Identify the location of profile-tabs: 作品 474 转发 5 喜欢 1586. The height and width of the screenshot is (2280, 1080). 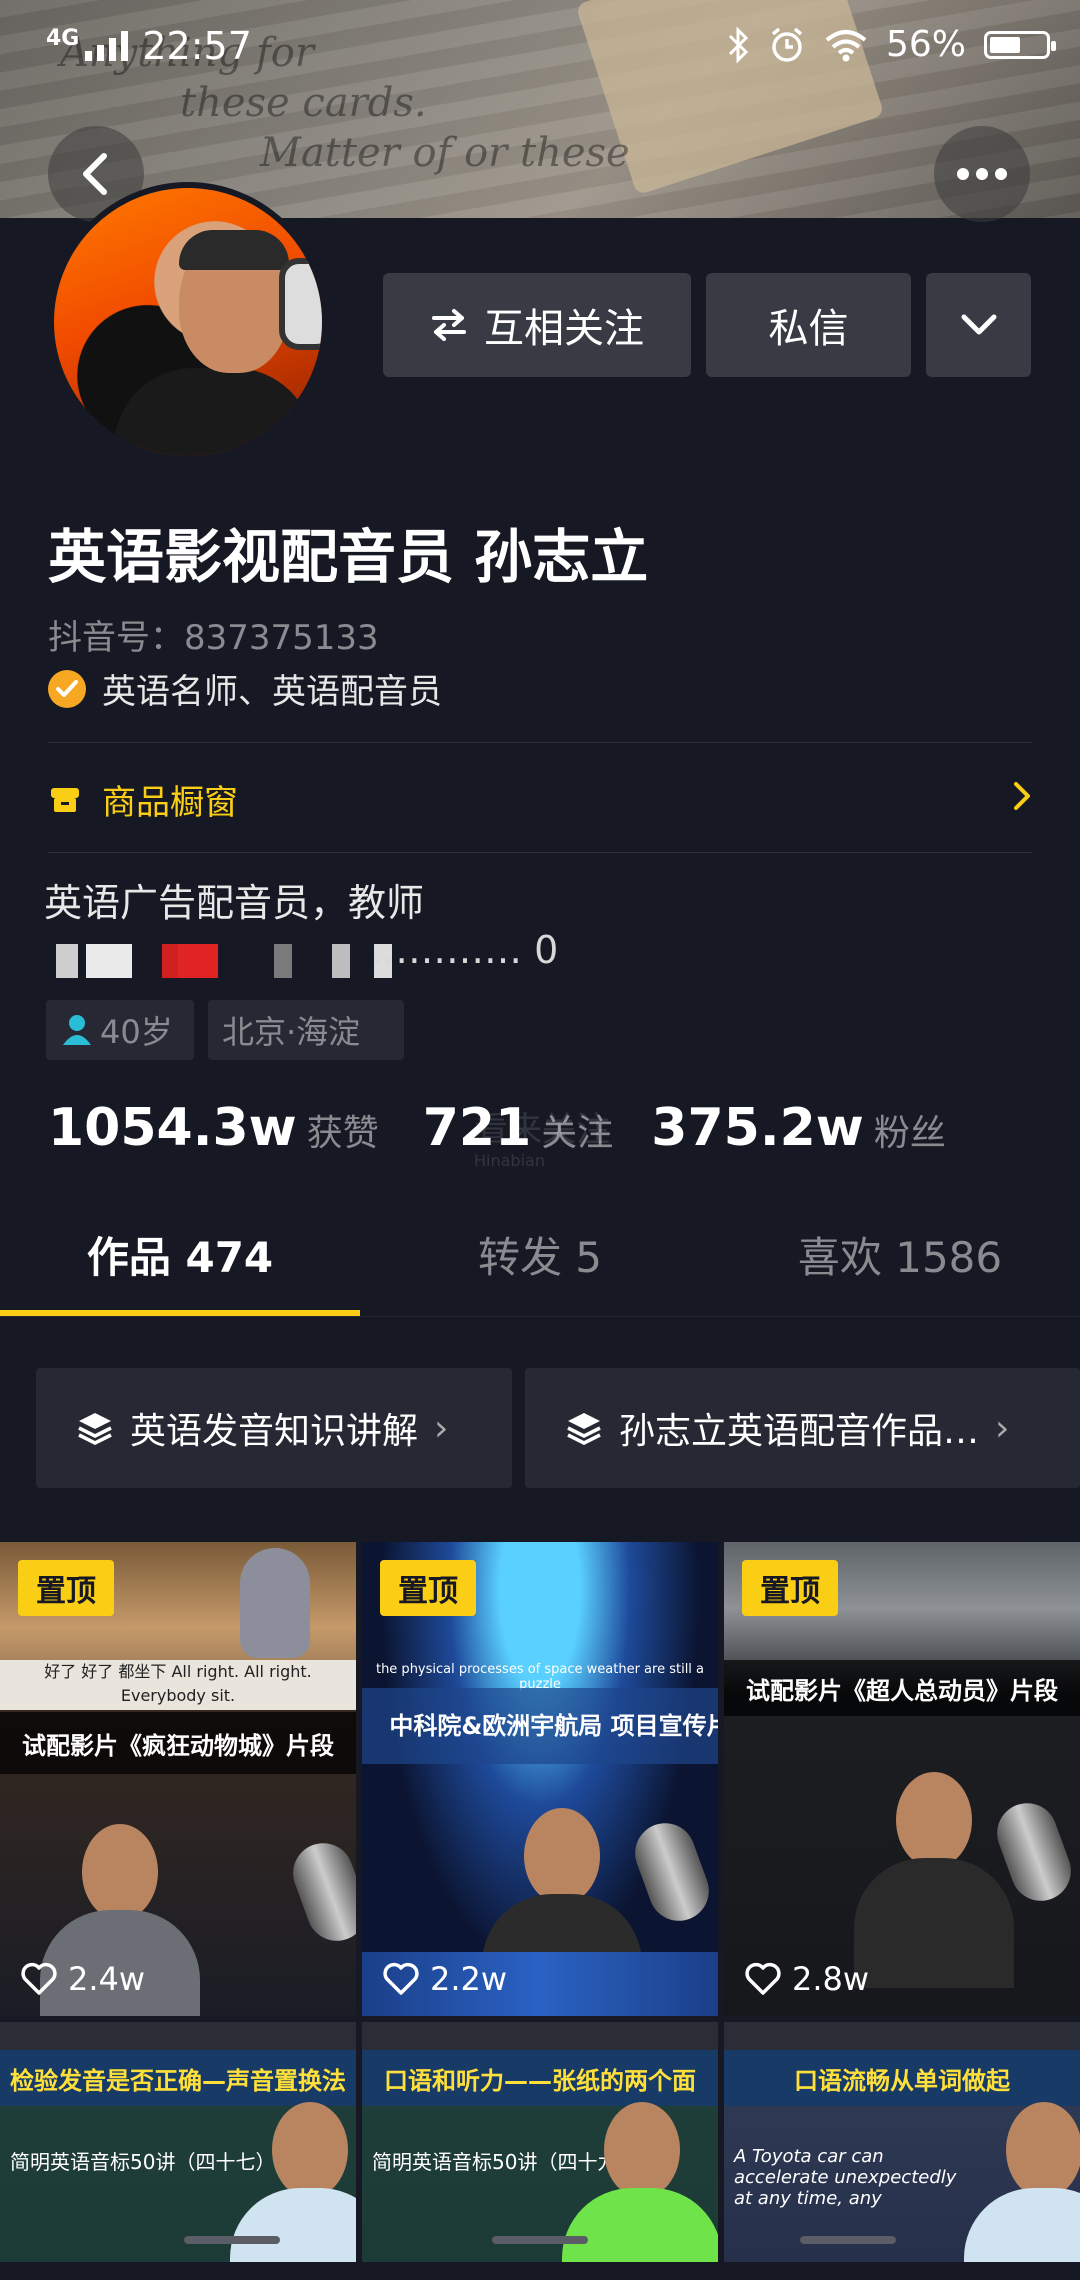
(540, 1269).